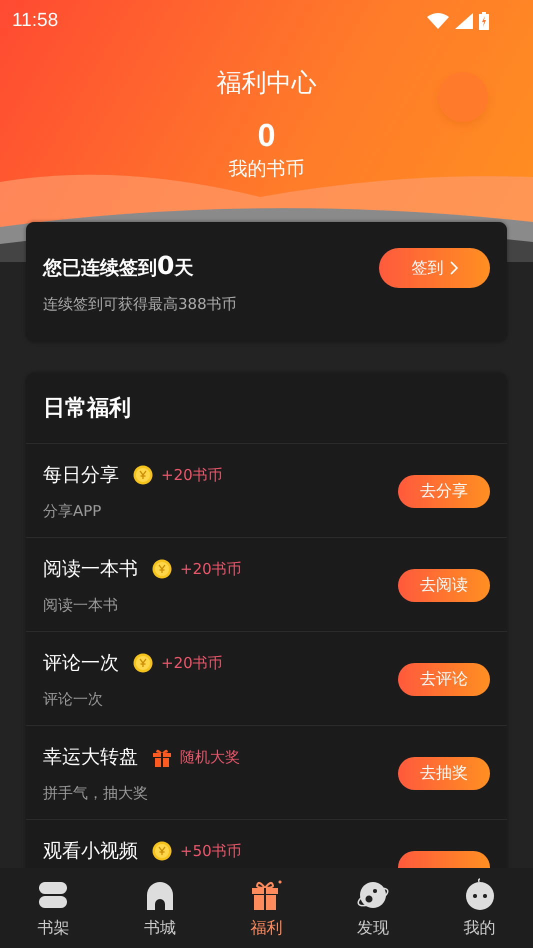  Describe the element at coordinates (480, 908) in the screenshot. I see `nav-tab: 我的` at that location.